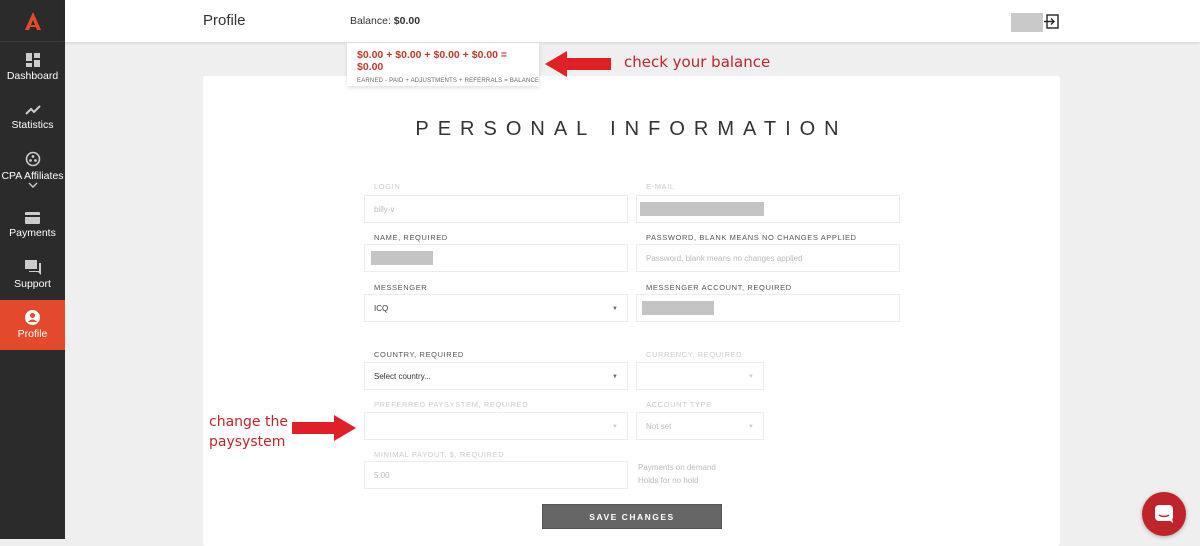 This screenshot has height=546, width=1200. Describe the element at coordinates (32, 334) in the screenshot. I see `sidebar-item-label: Profile` at that location.